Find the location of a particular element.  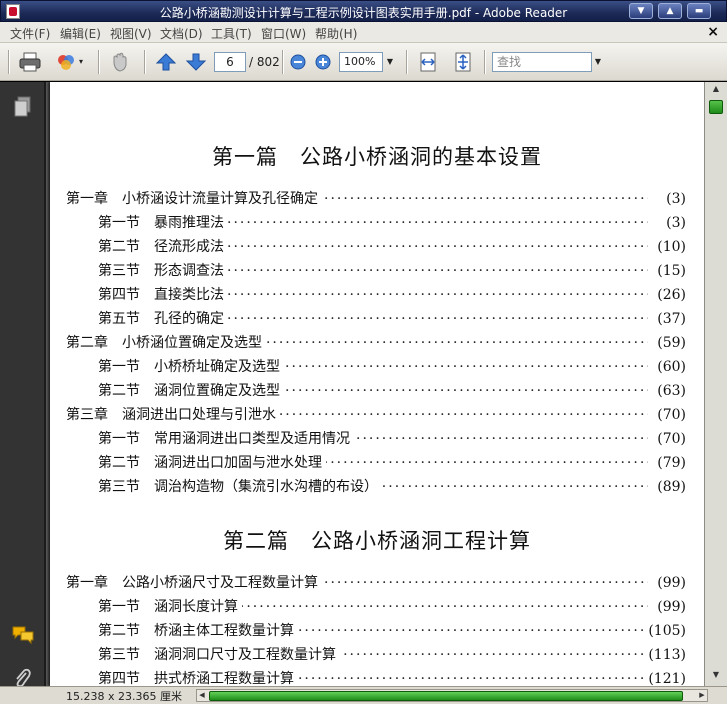

hand-tool-icon is located at coordinates (120, 62).